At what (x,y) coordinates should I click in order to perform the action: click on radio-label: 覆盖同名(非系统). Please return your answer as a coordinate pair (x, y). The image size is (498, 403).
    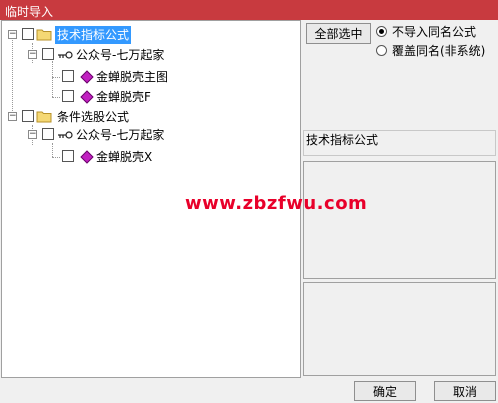
    Looking at the image, I should click on (438, 51).